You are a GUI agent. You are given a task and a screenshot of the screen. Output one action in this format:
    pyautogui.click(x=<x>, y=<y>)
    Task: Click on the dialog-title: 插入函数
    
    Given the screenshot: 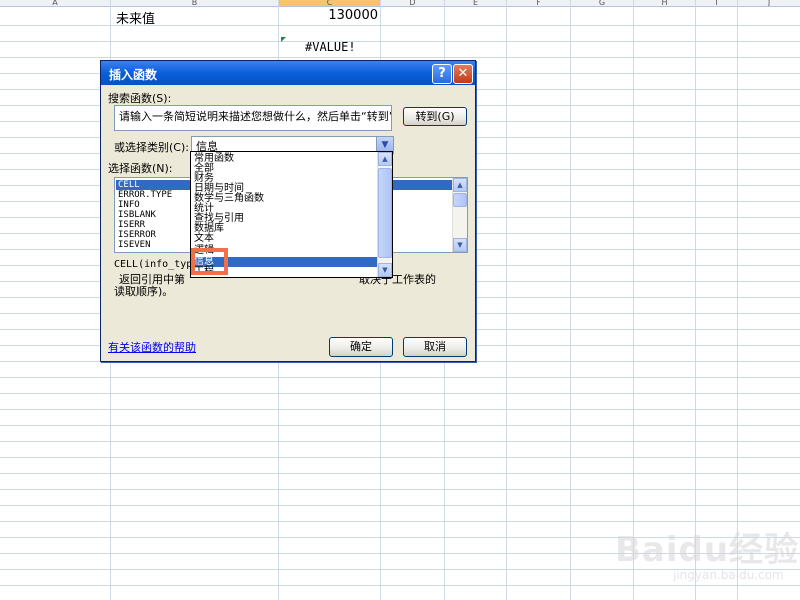 What is the action you would take?
    pyautogui.click(x=133, y=75)
    